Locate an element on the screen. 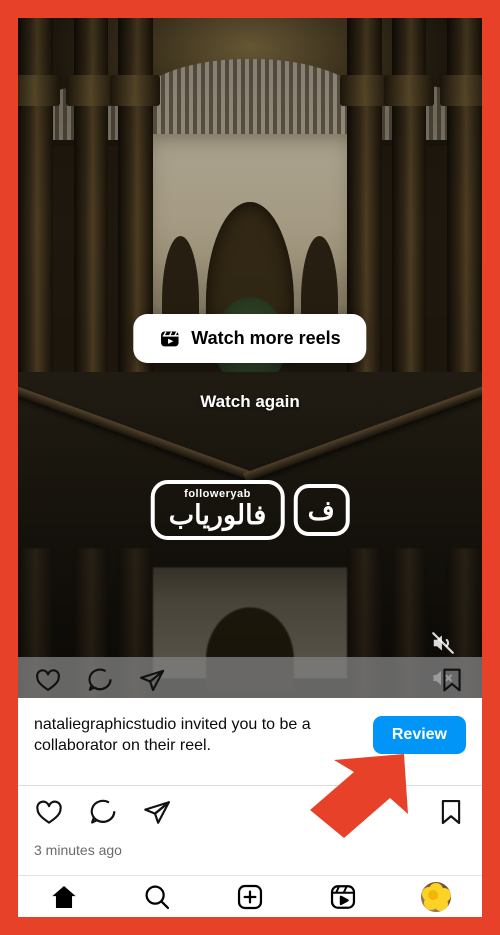  plus-square-icon is located at coordinates (250, 897).